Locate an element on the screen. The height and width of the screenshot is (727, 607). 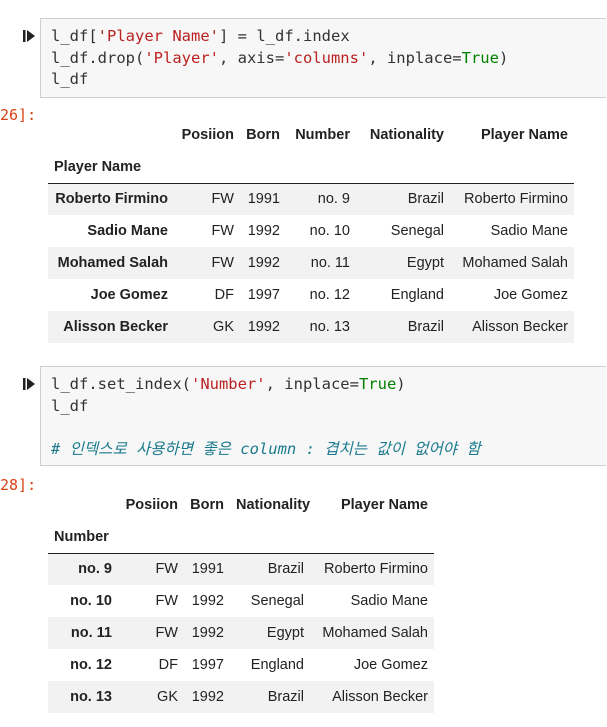
row-index-label: no. 12 is located at coordinates (91, 665).